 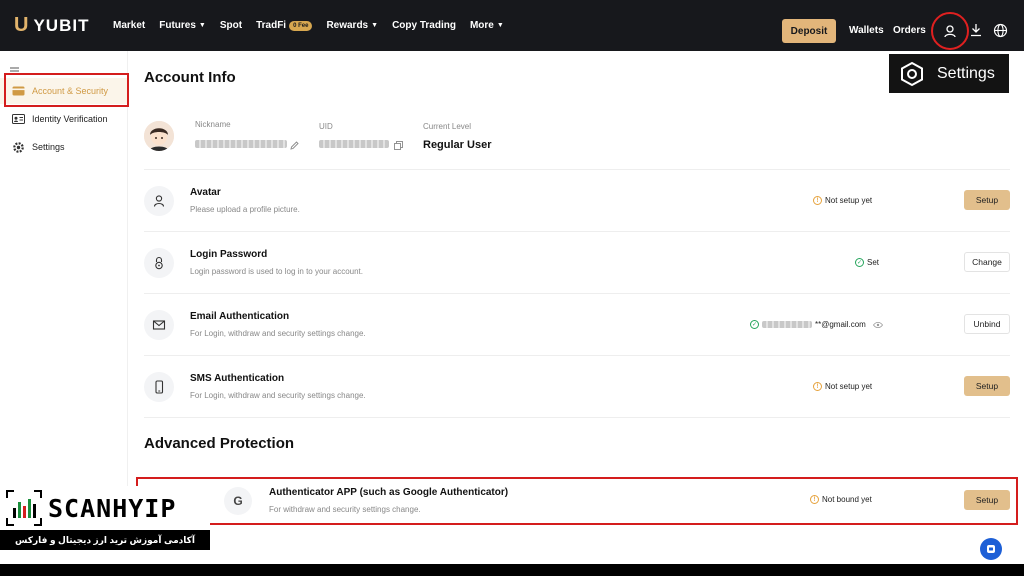 I want to click on copy-uid-button, so click(x=398, y=146).